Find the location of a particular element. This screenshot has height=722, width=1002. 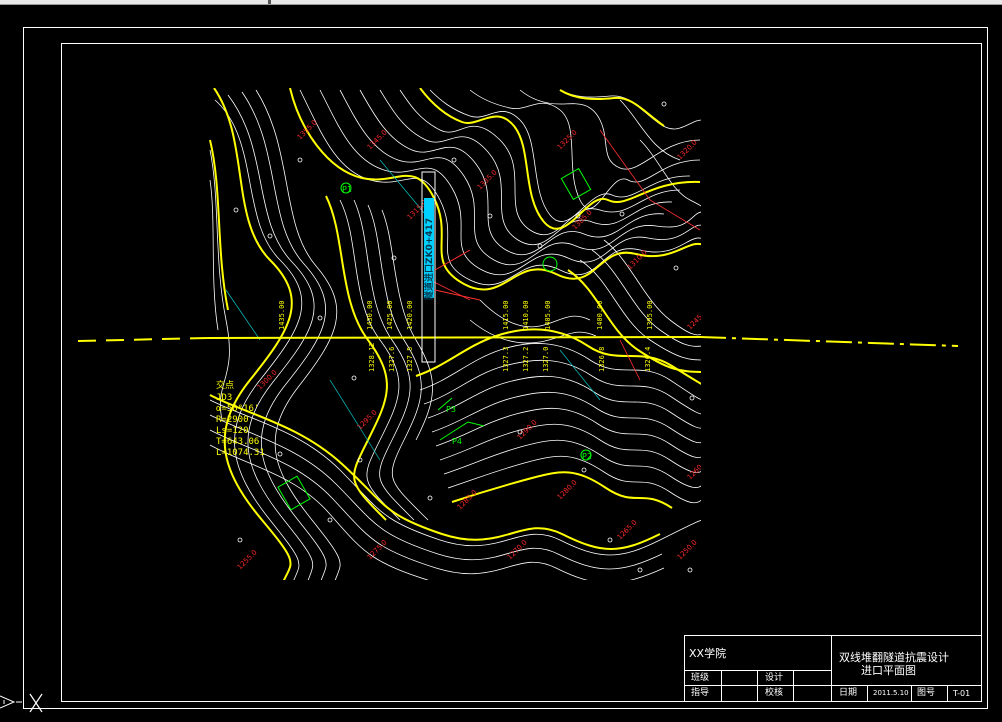

elevation-label: 1327.0 is located at coordinates (546, 359).